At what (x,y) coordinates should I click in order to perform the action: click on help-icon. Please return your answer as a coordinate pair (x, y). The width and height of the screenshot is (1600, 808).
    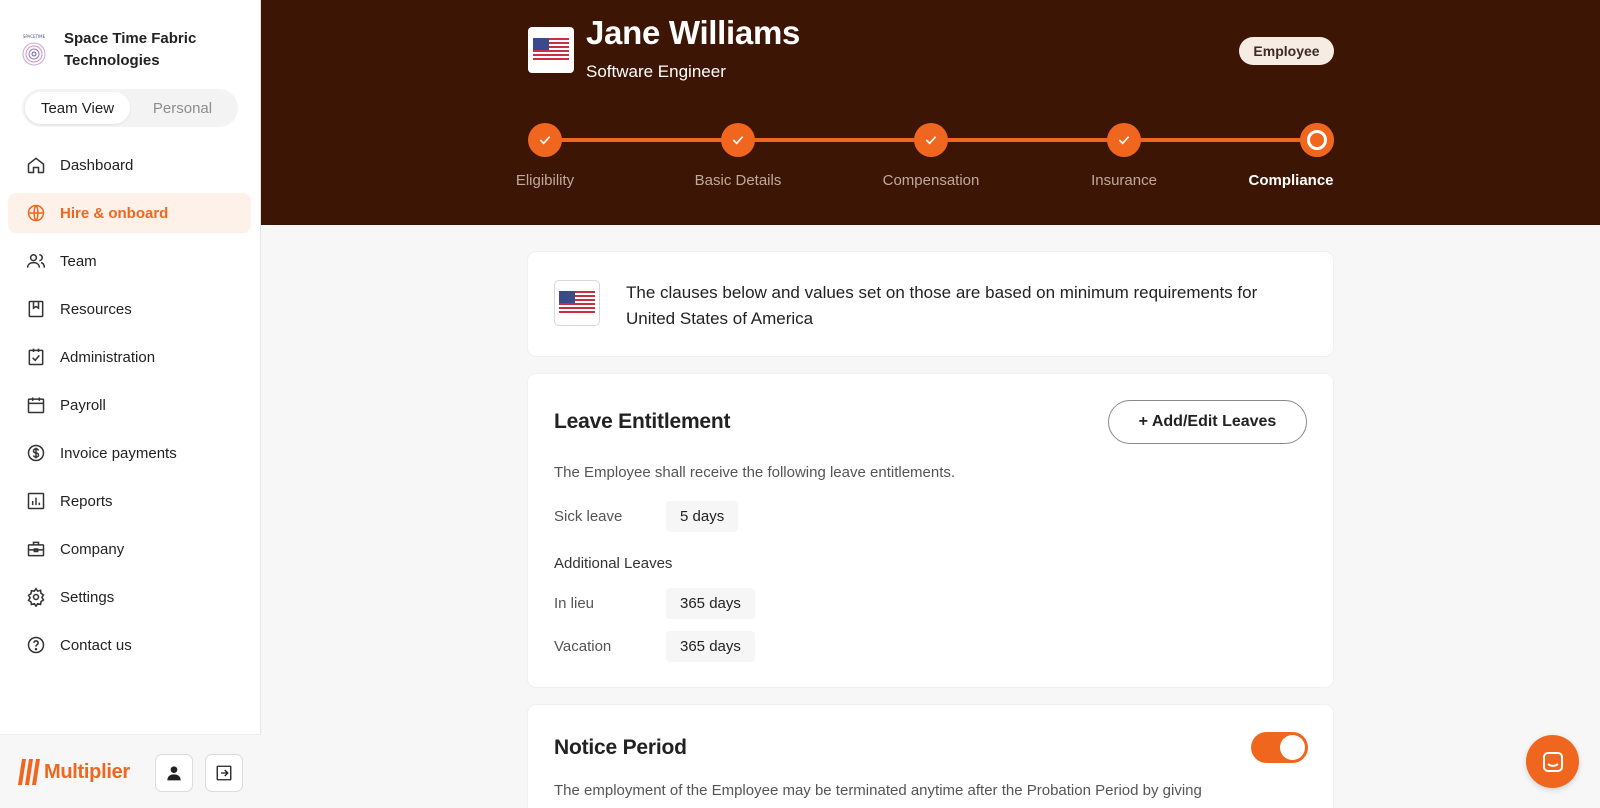
    Looking at the image, I should click on (36, 645).